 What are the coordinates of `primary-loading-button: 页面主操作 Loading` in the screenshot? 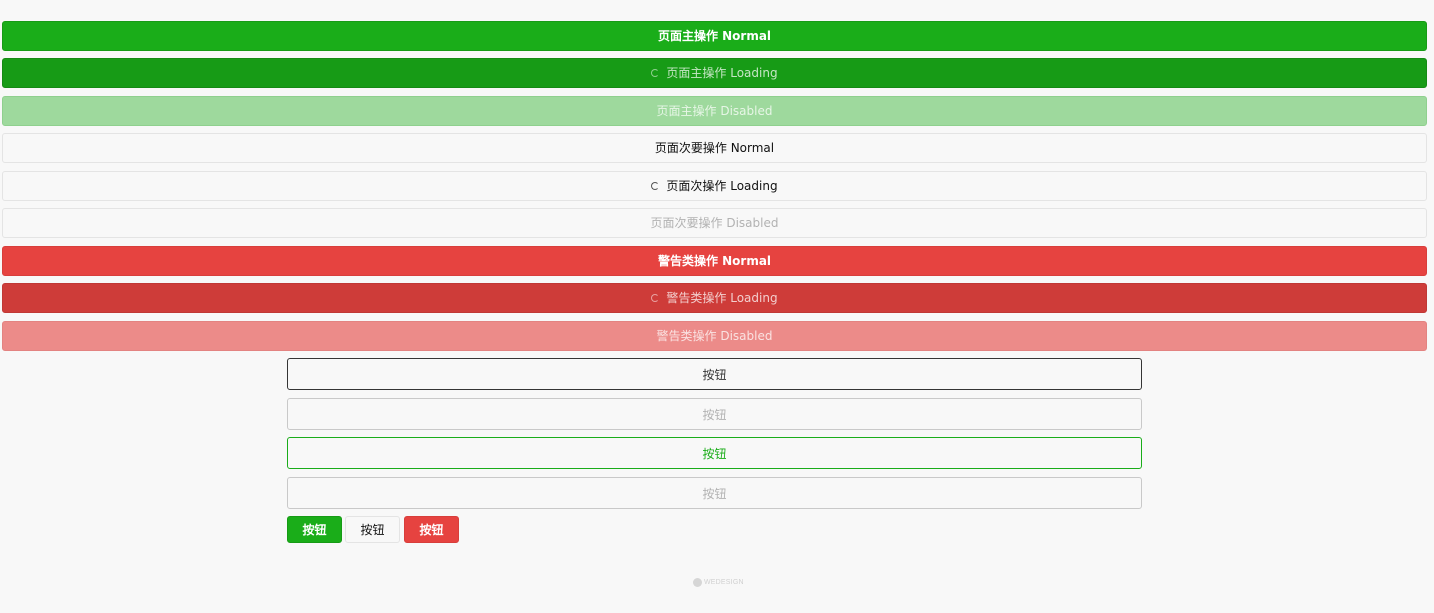 It's located at (714, 73).